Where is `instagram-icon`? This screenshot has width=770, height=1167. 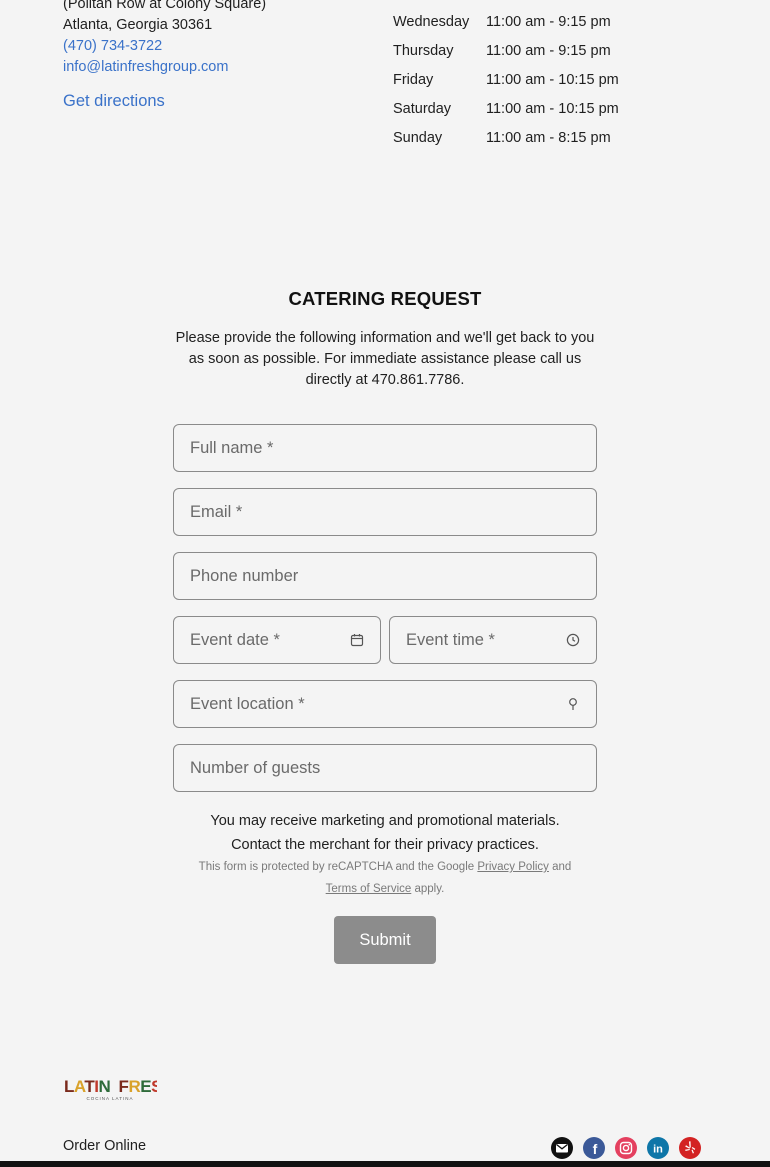 instagram-icon is located at coordinates (626, 1148).